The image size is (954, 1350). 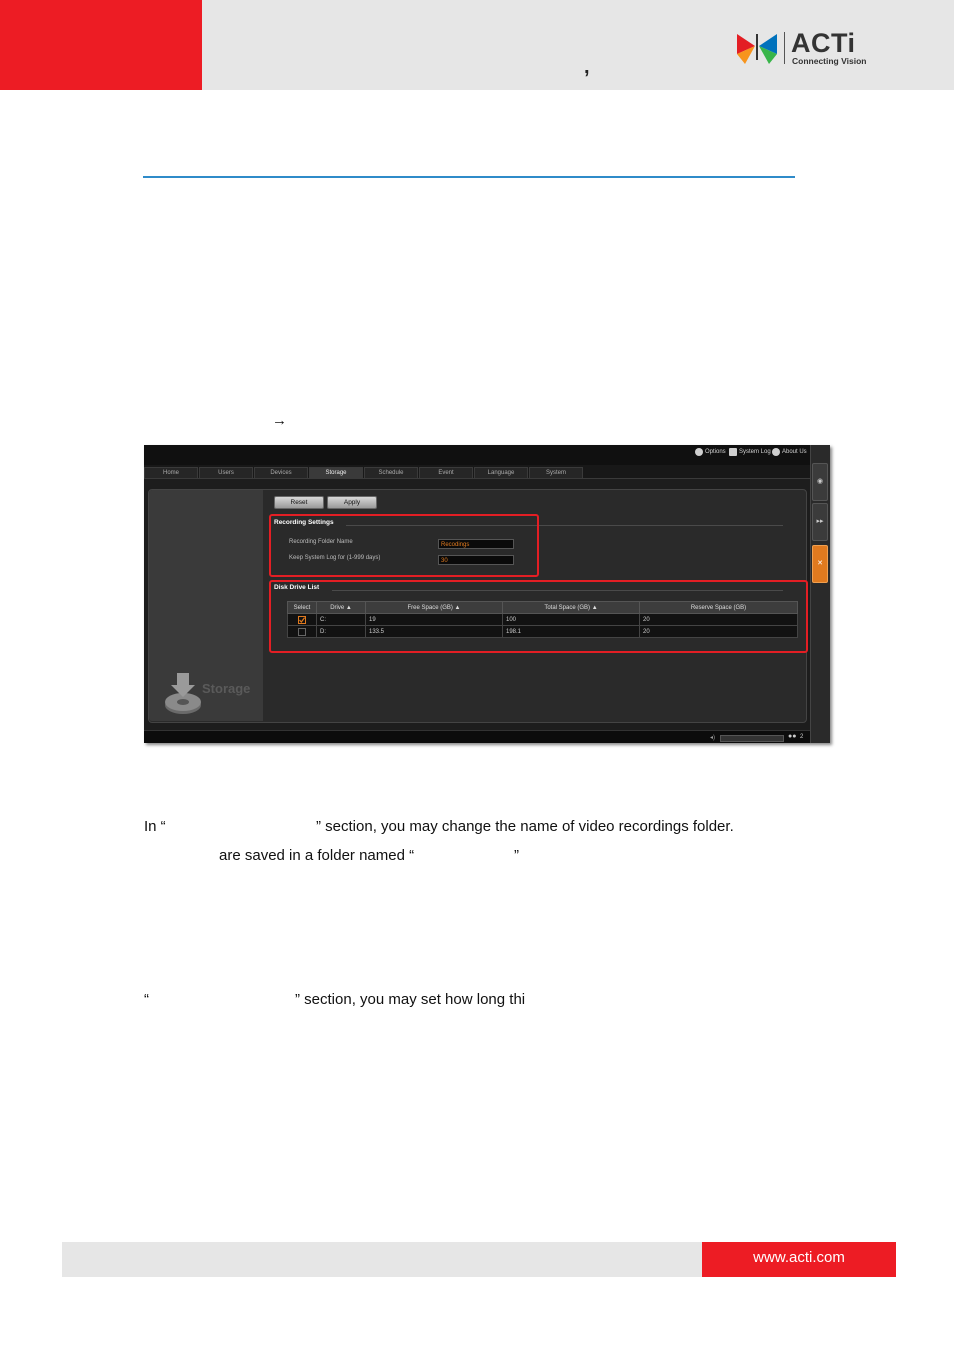 What do you see at coordinates (391, 472) in the screenshot?
I see `tab-schedule: Schedule` at bounding box center [391, 472].